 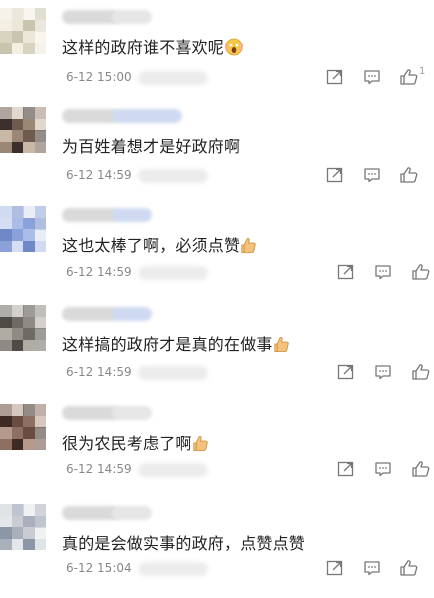 What do you see at coordinates (412, 78) in the screenshot?
I see `thumbs-up-icon: 1` at bounding box center [412, 78].